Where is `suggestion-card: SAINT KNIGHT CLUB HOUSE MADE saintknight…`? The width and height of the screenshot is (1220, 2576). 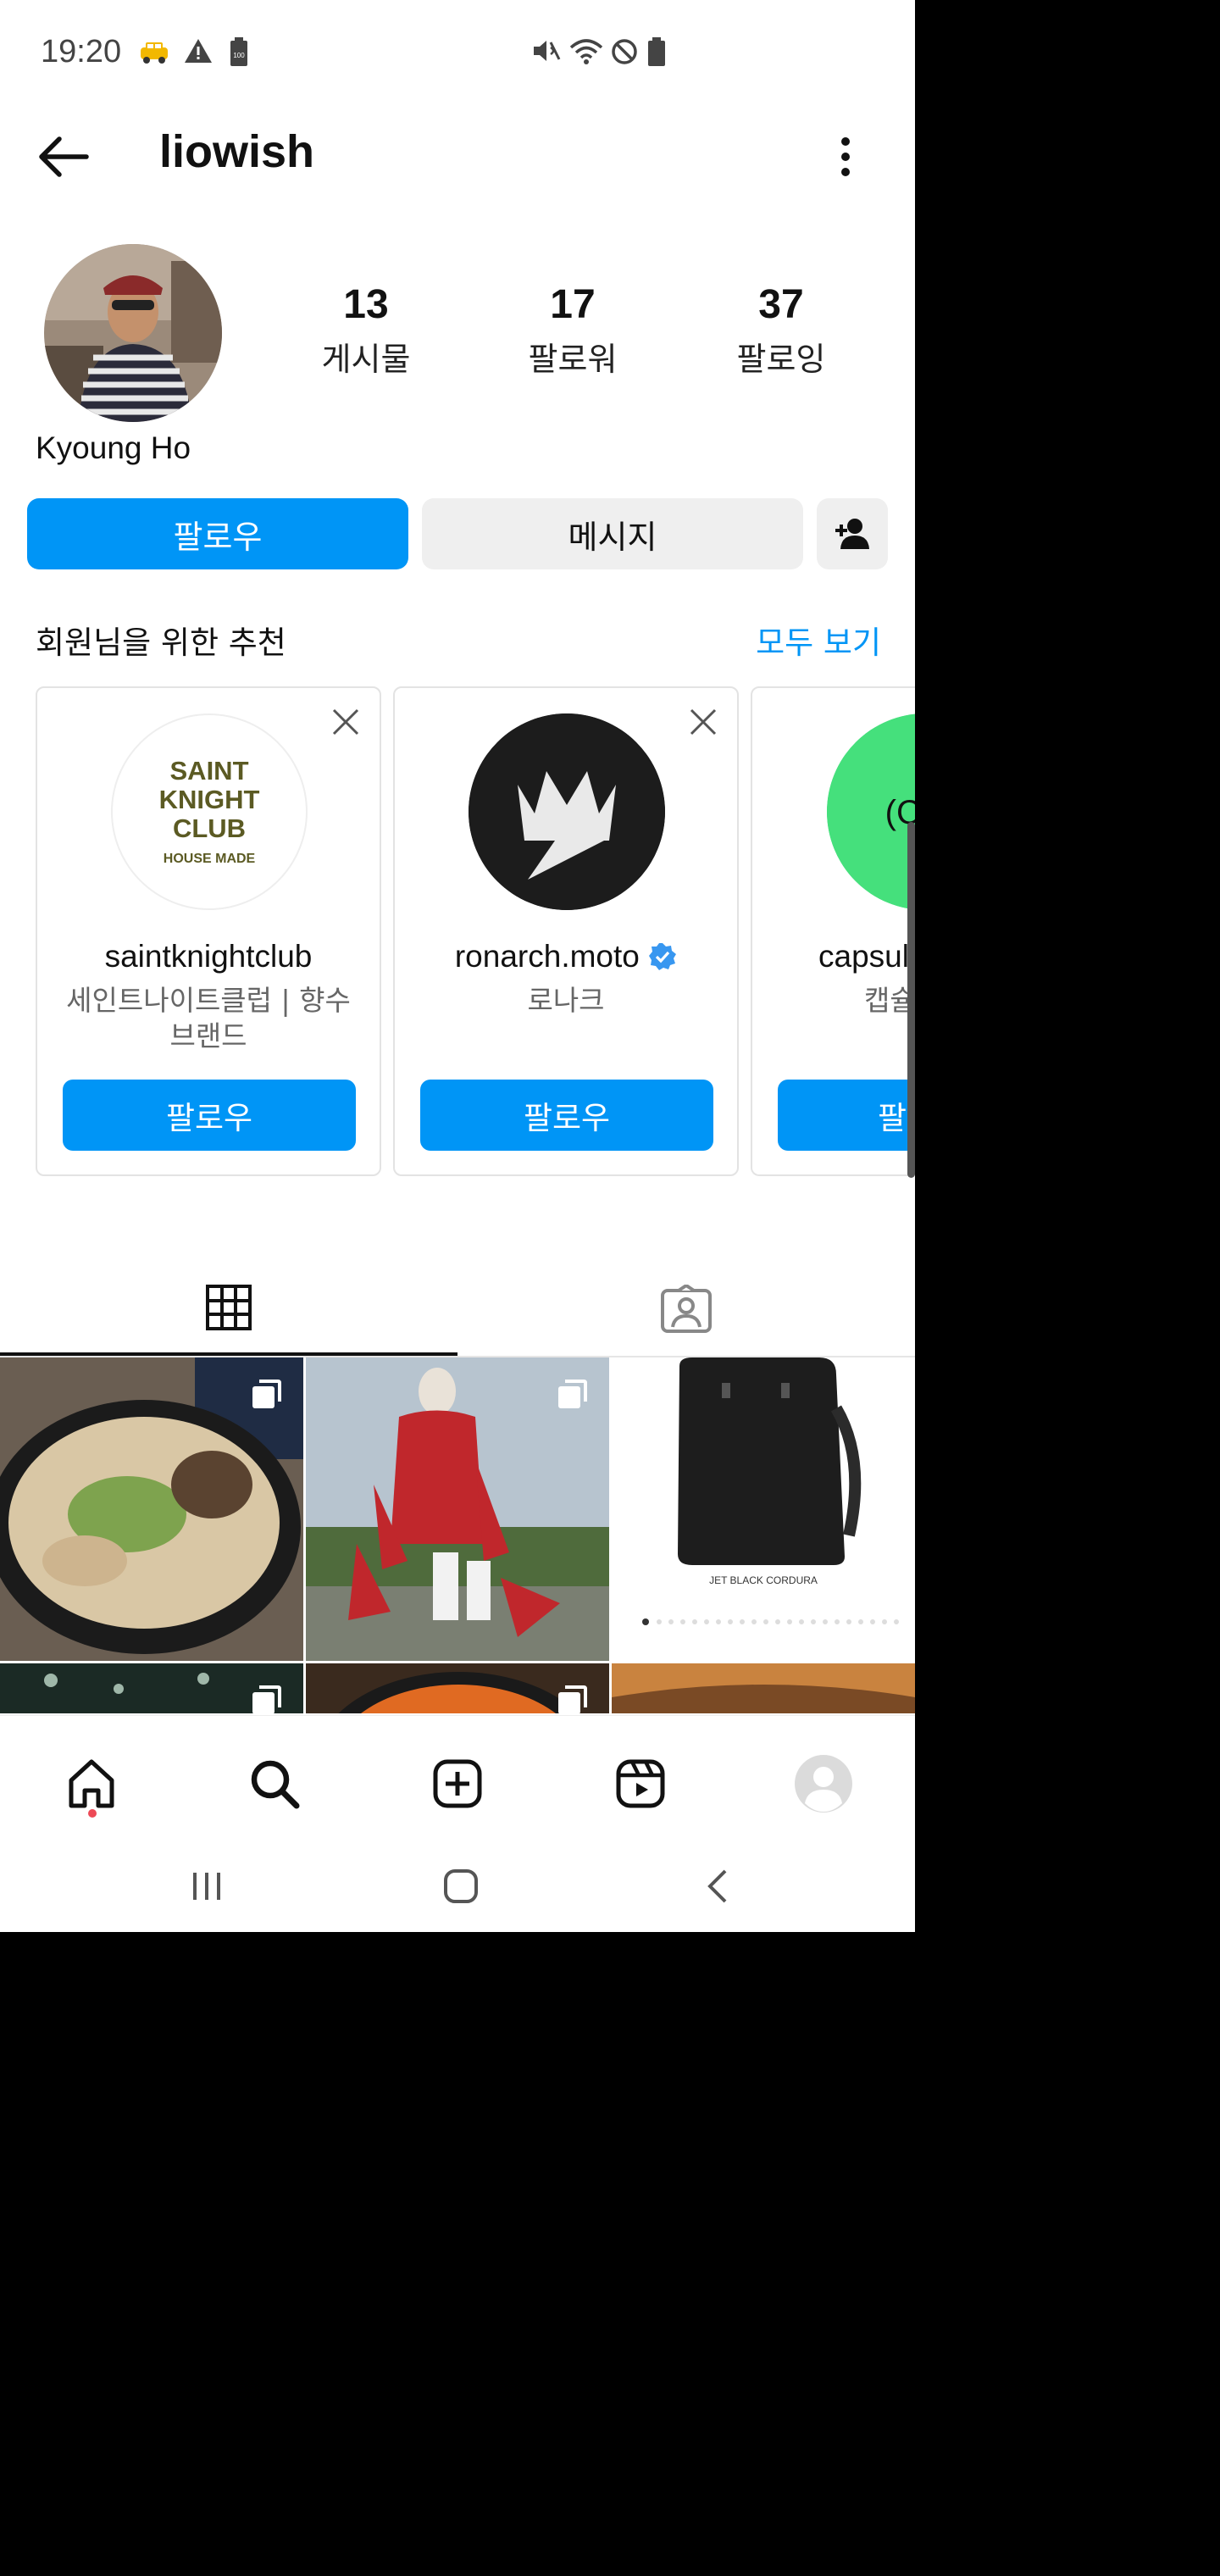 suggestion-card: SAINT KNIGHT CLUB HOUSE MADE saintknight… is located at coordinates (208, 931).